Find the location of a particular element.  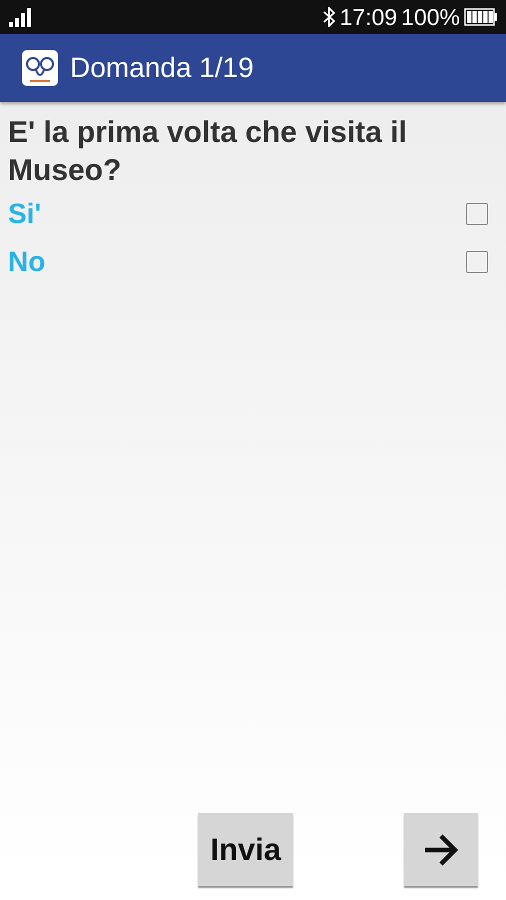

question-text: E' la prima volta che visita il Museo? is located at coordinates (208, 152).